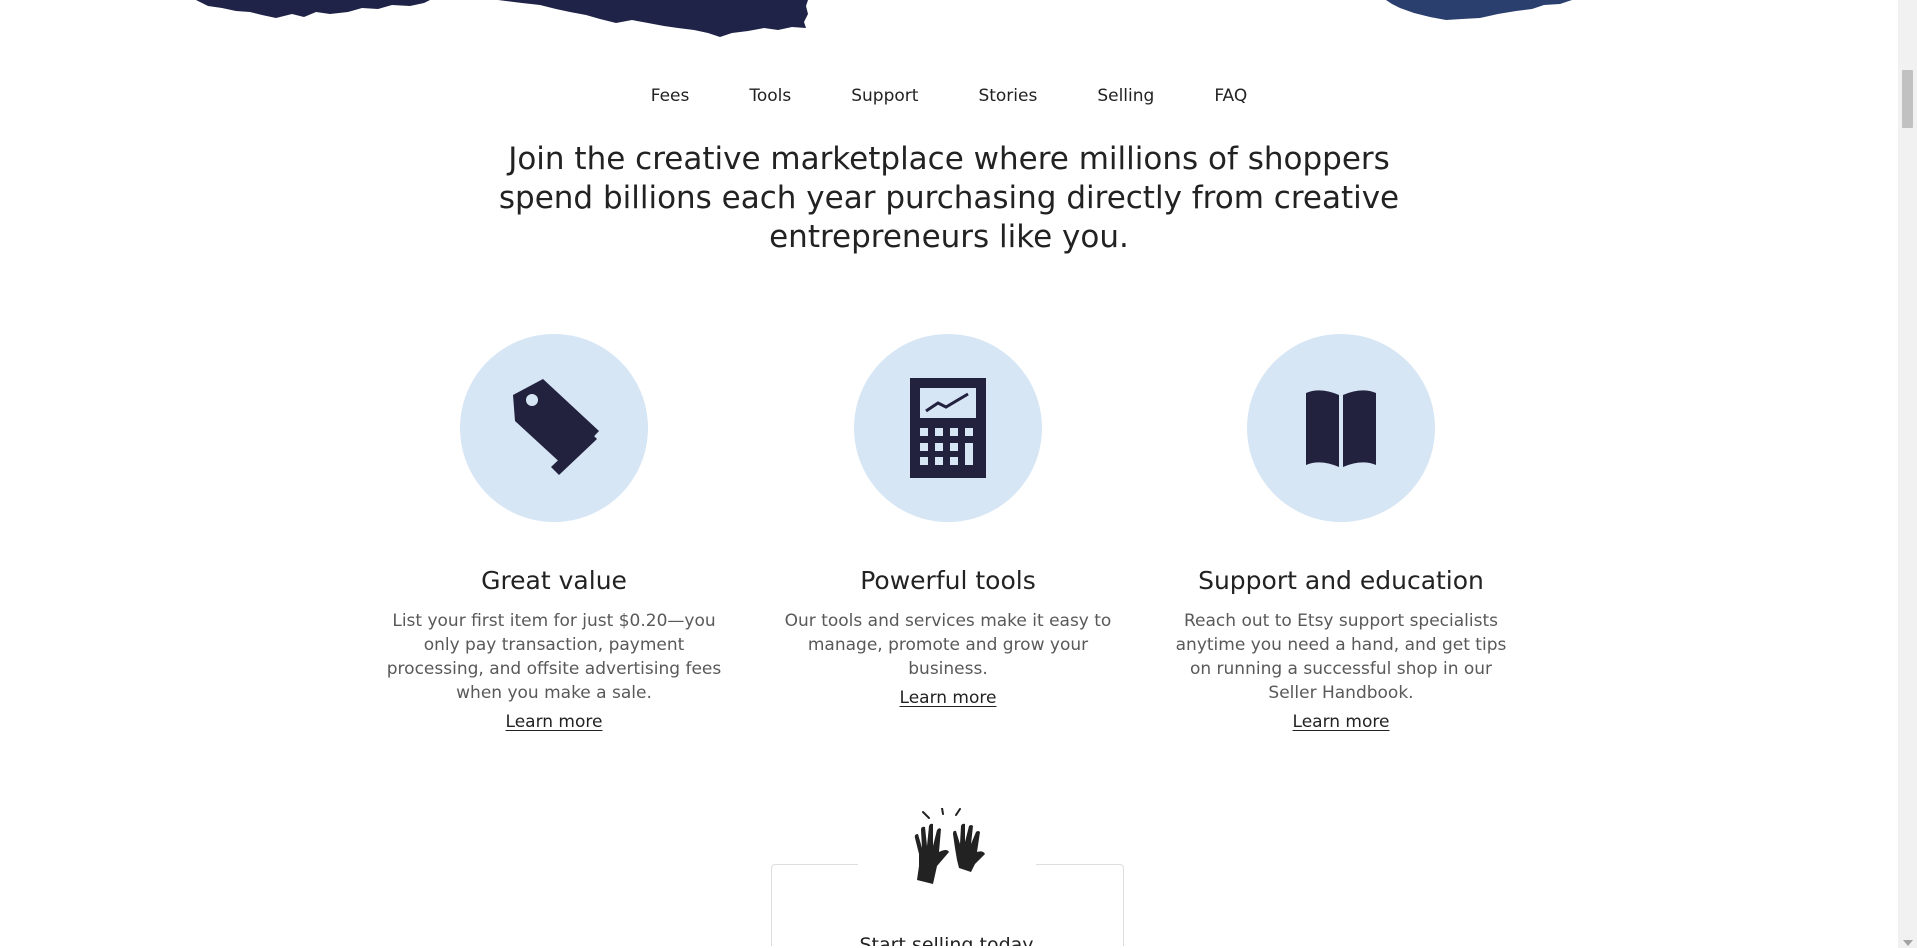 The image size is (1917, 948). I want to click on scrollbar, so click(1907, 474).